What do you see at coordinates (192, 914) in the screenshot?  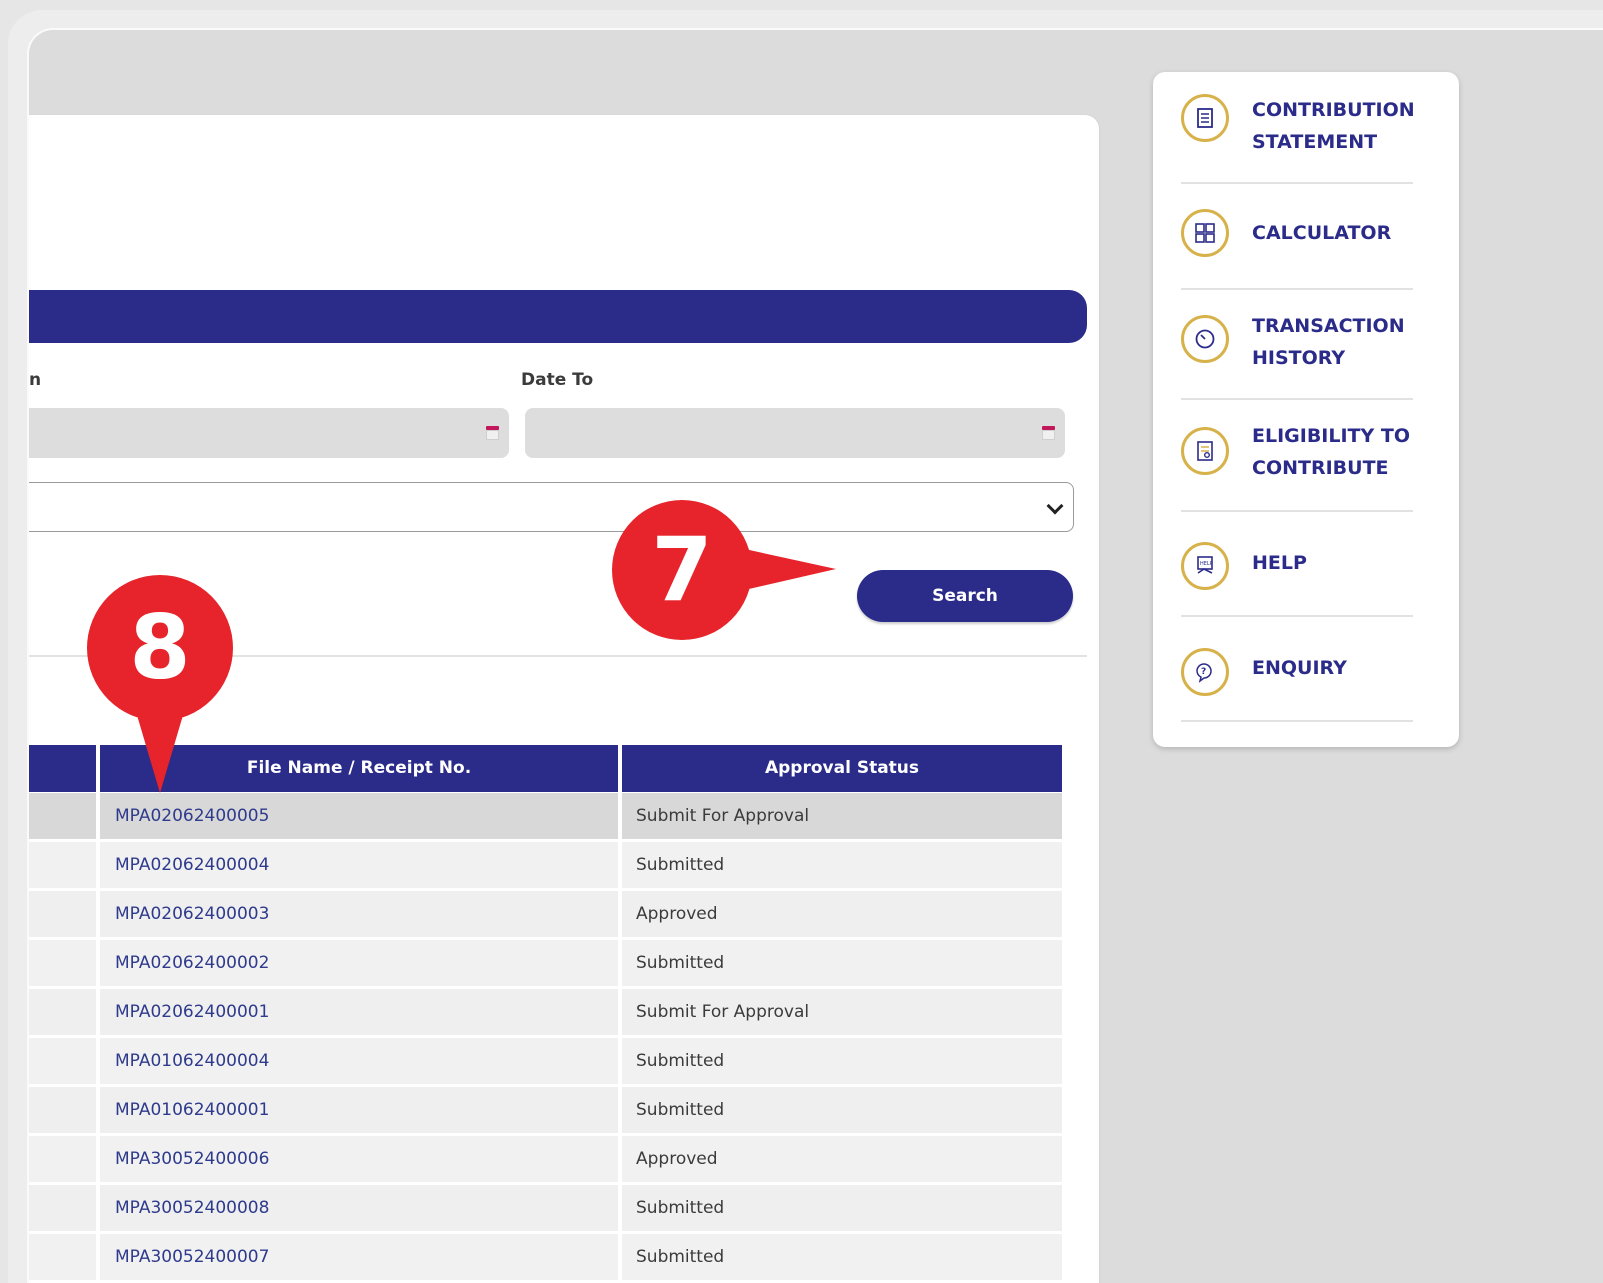 I see `receipt-link: MPA02062400003` at bounding box center [192, 914].